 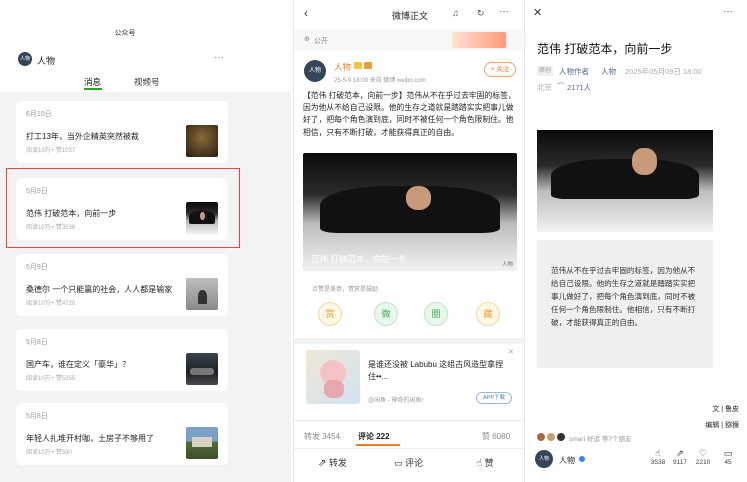 I want to click on follow-button: + 关注, so click(x=500, y=69).